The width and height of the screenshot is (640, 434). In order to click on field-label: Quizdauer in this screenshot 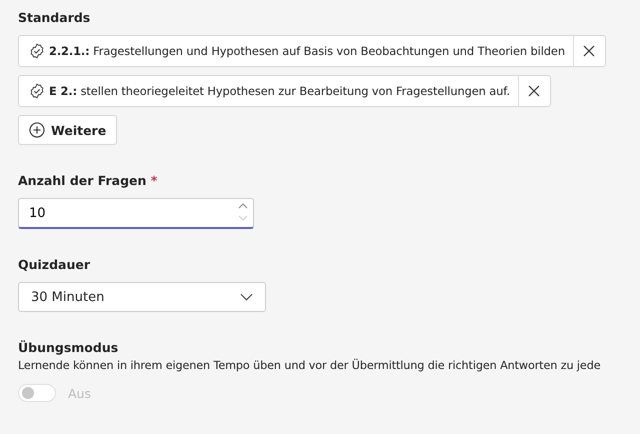, I will do `click(55, 264)`.